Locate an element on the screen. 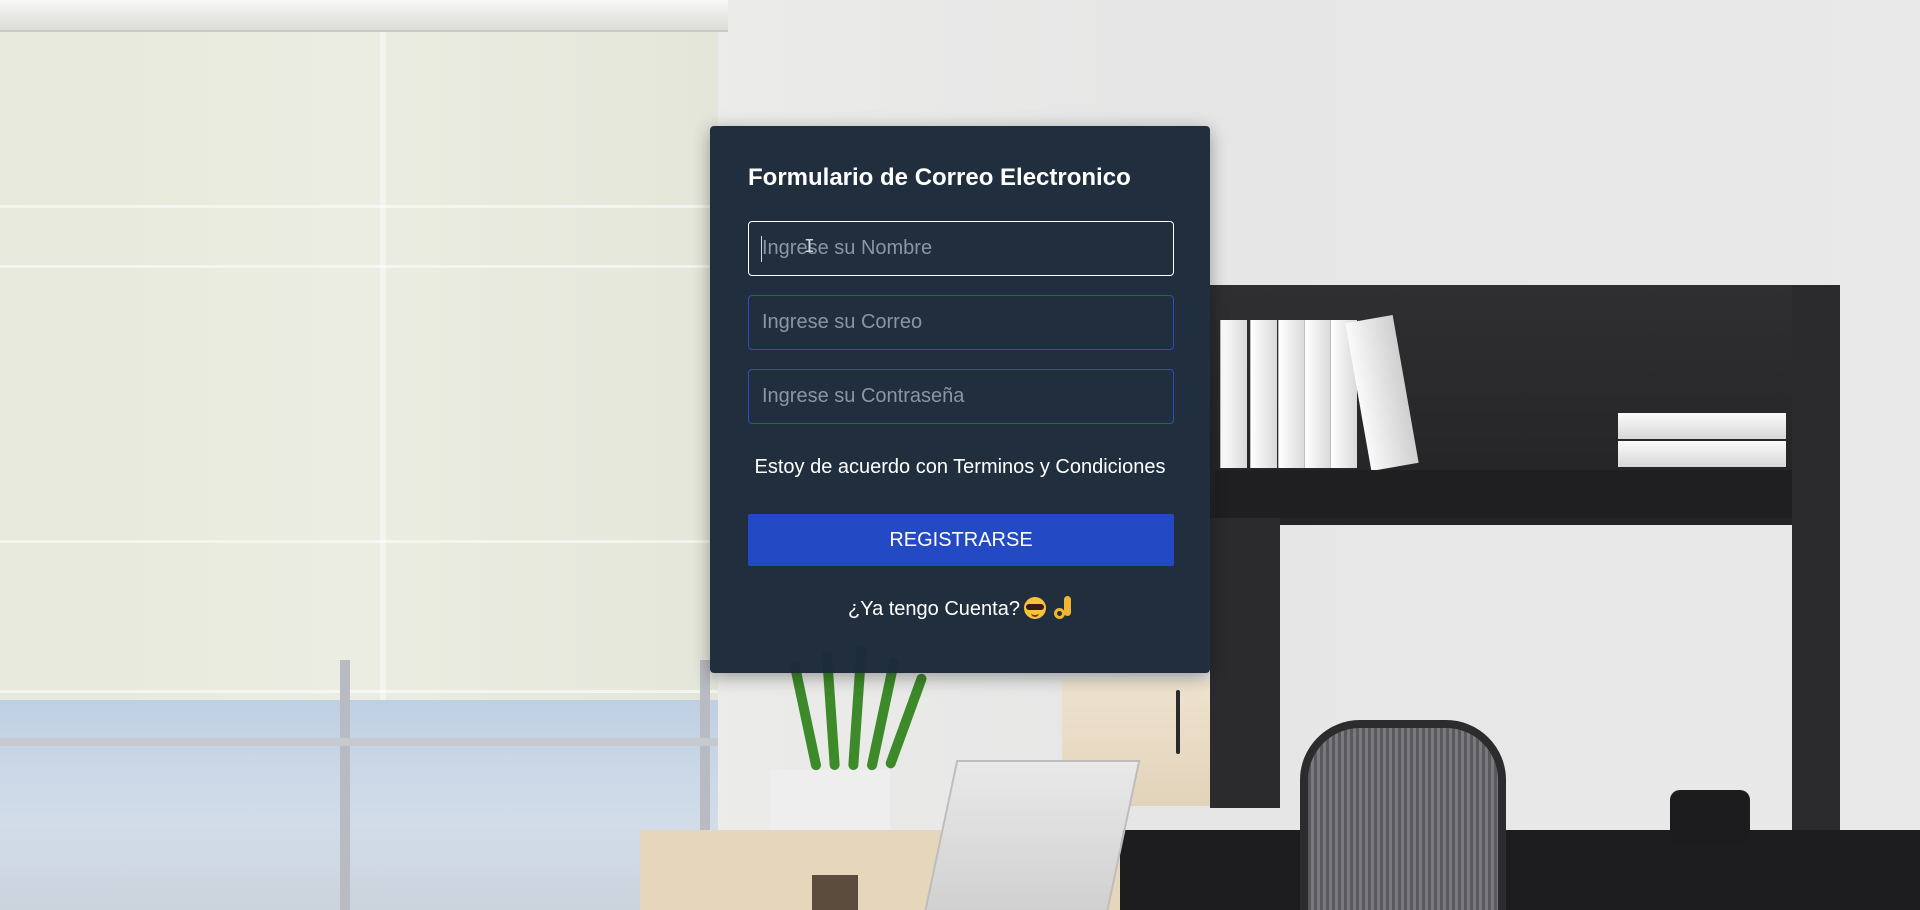  blind-roller is located at coordinates (364, 16).